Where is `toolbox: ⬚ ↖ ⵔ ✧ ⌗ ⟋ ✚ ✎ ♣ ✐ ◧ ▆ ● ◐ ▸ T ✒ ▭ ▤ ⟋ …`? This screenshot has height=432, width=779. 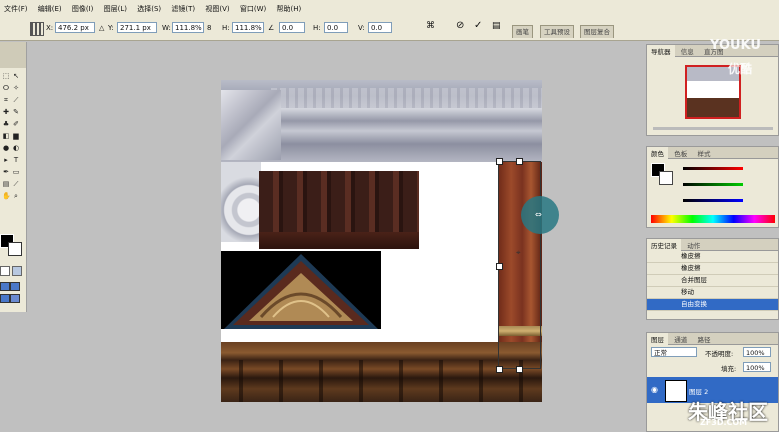
toolbox: ⬚ ↖ ⵔ ✧ ⌗ ⟋ ✚ ✎ ♣ ✐ ◧ ▆ ● ◐ ▸ T ✒ ▭ ▤ ⟋ … is located at coordinates (13, 177).